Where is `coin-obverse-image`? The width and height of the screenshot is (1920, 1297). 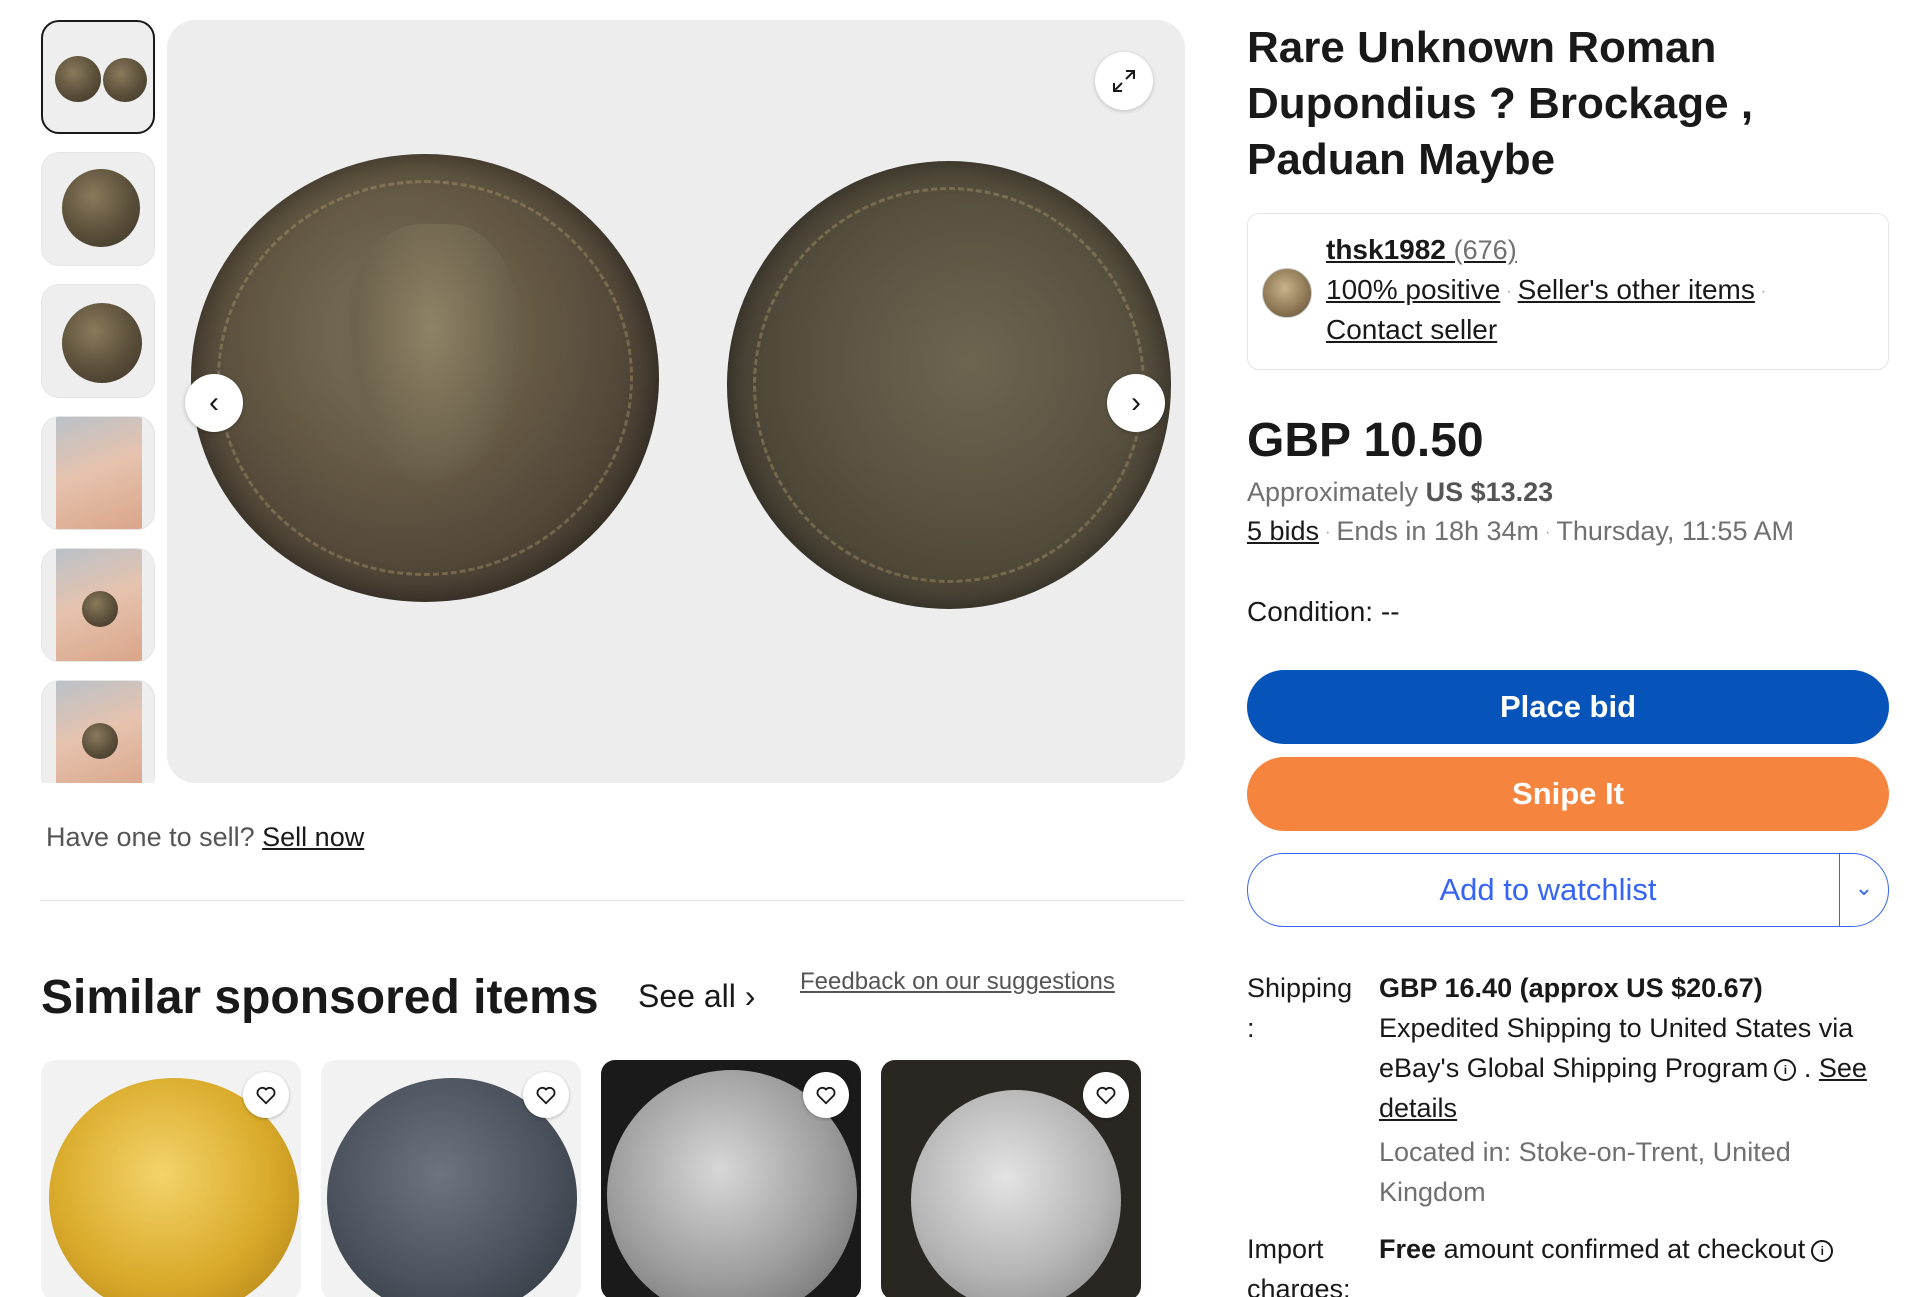
coin-obverse-image is located at coordinates (425, 378).